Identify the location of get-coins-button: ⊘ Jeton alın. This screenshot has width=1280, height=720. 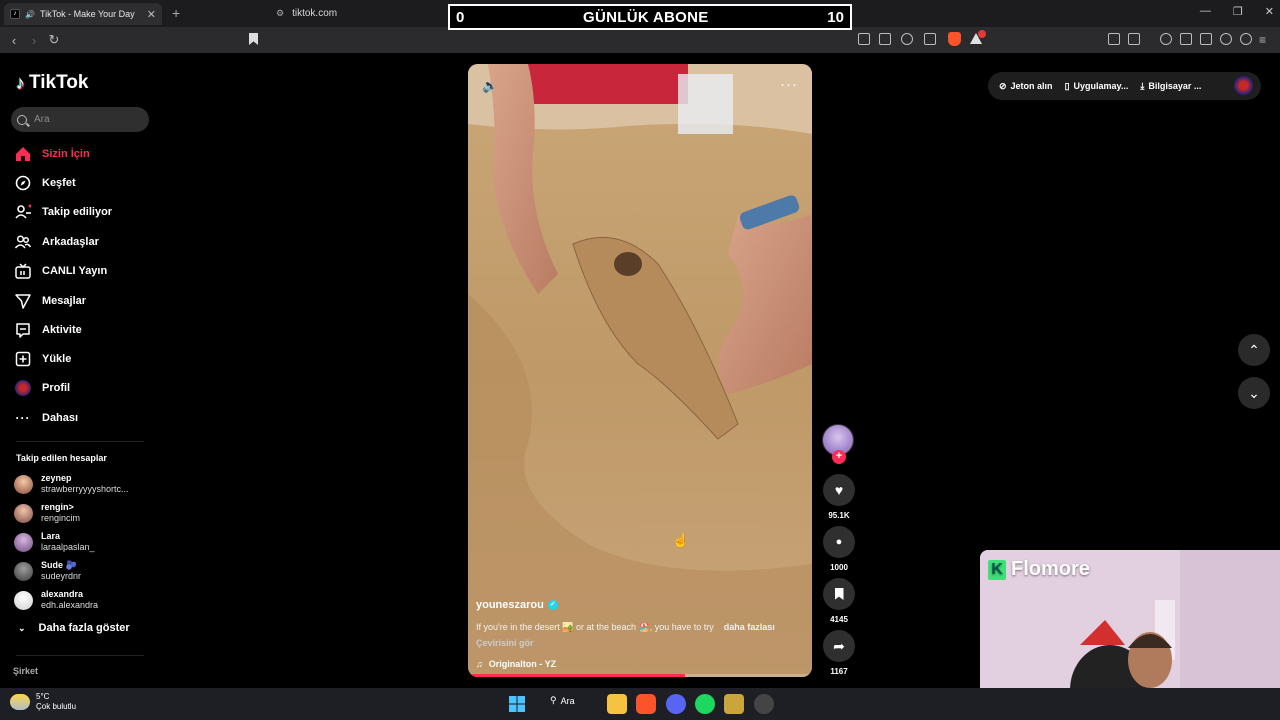
(1026, 86).